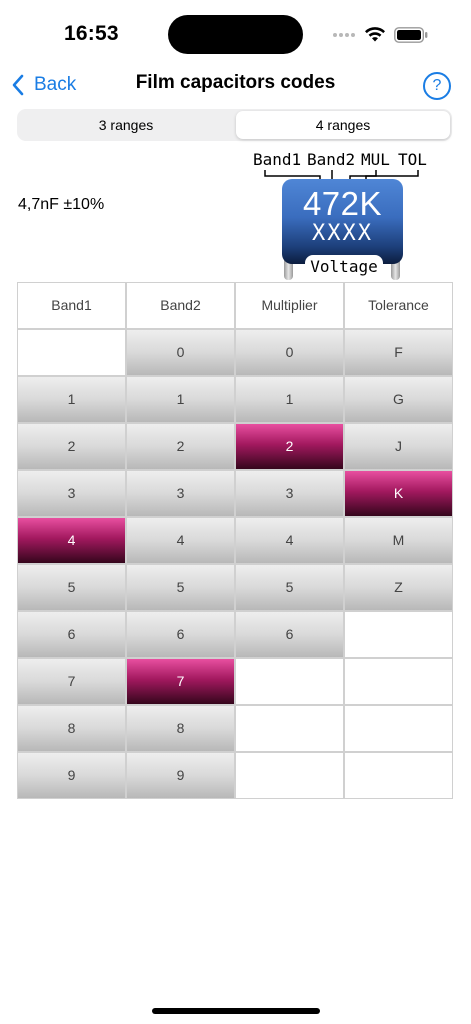  Describe the element at coordinates (126, 125) in the screenshot. I see `segment-3-ranges: 3 ranges` at that location.